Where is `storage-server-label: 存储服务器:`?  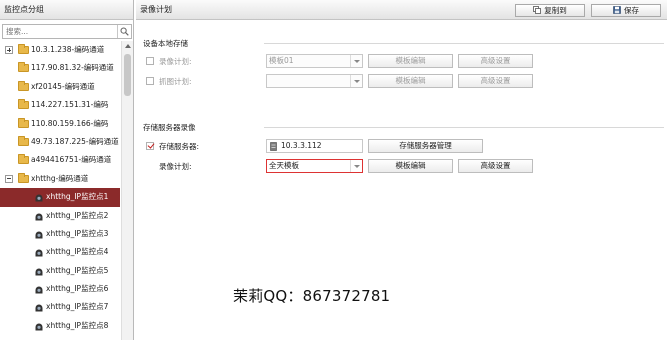
storage-server-label: 存储服务器: is located at coordinates (179, 146).